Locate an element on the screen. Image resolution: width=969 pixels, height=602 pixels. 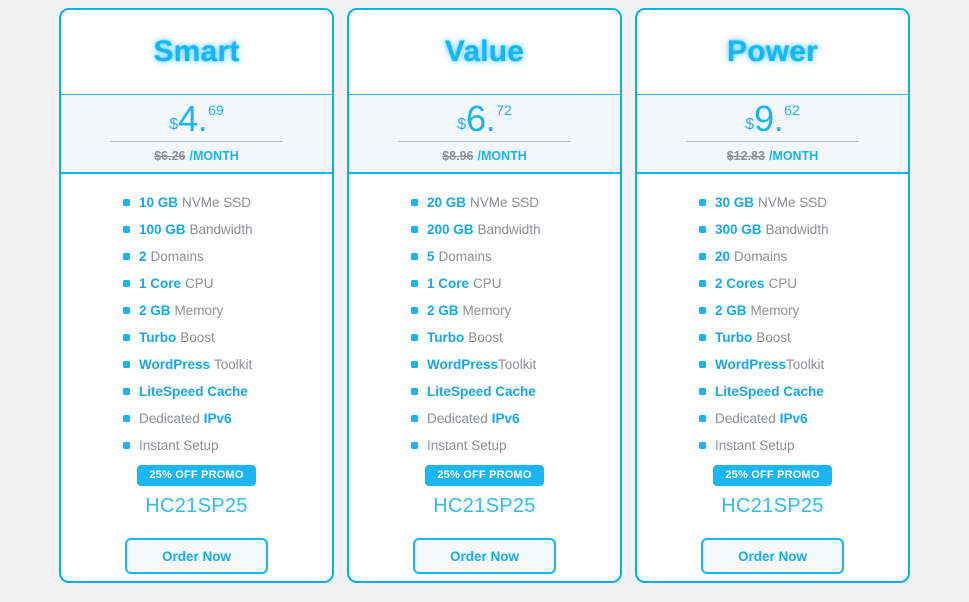
plan-title: Smart is located at coordinates (196, 51).